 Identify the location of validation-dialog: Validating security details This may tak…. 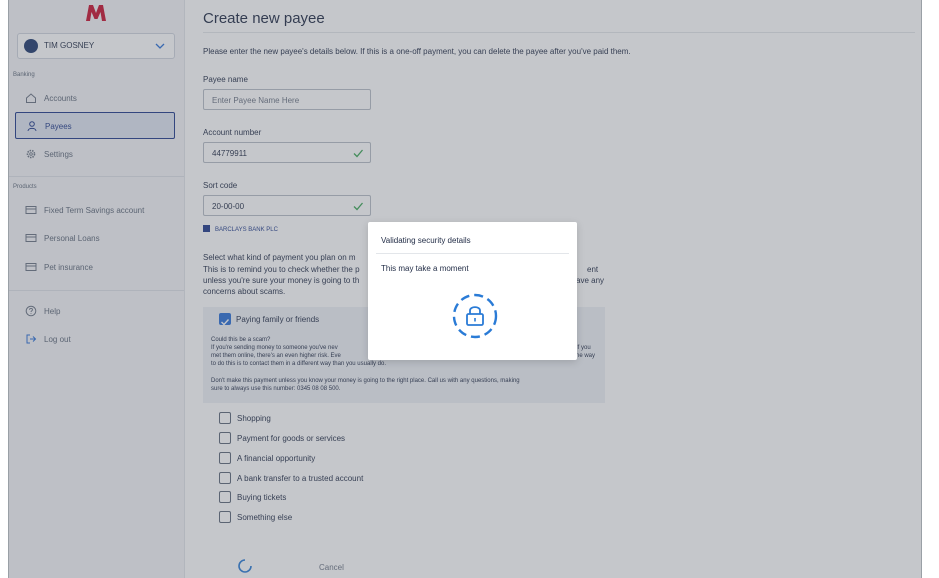
(472, 291).